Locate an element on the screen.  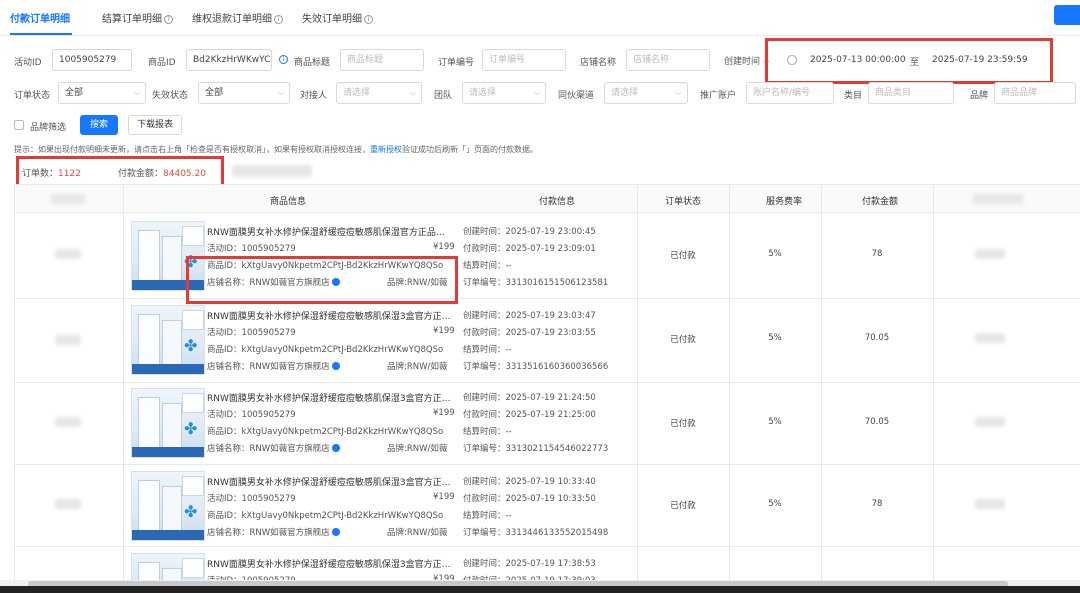
tab-settlement-orders: 结算订单明细? is located at coordinates (137, 17).